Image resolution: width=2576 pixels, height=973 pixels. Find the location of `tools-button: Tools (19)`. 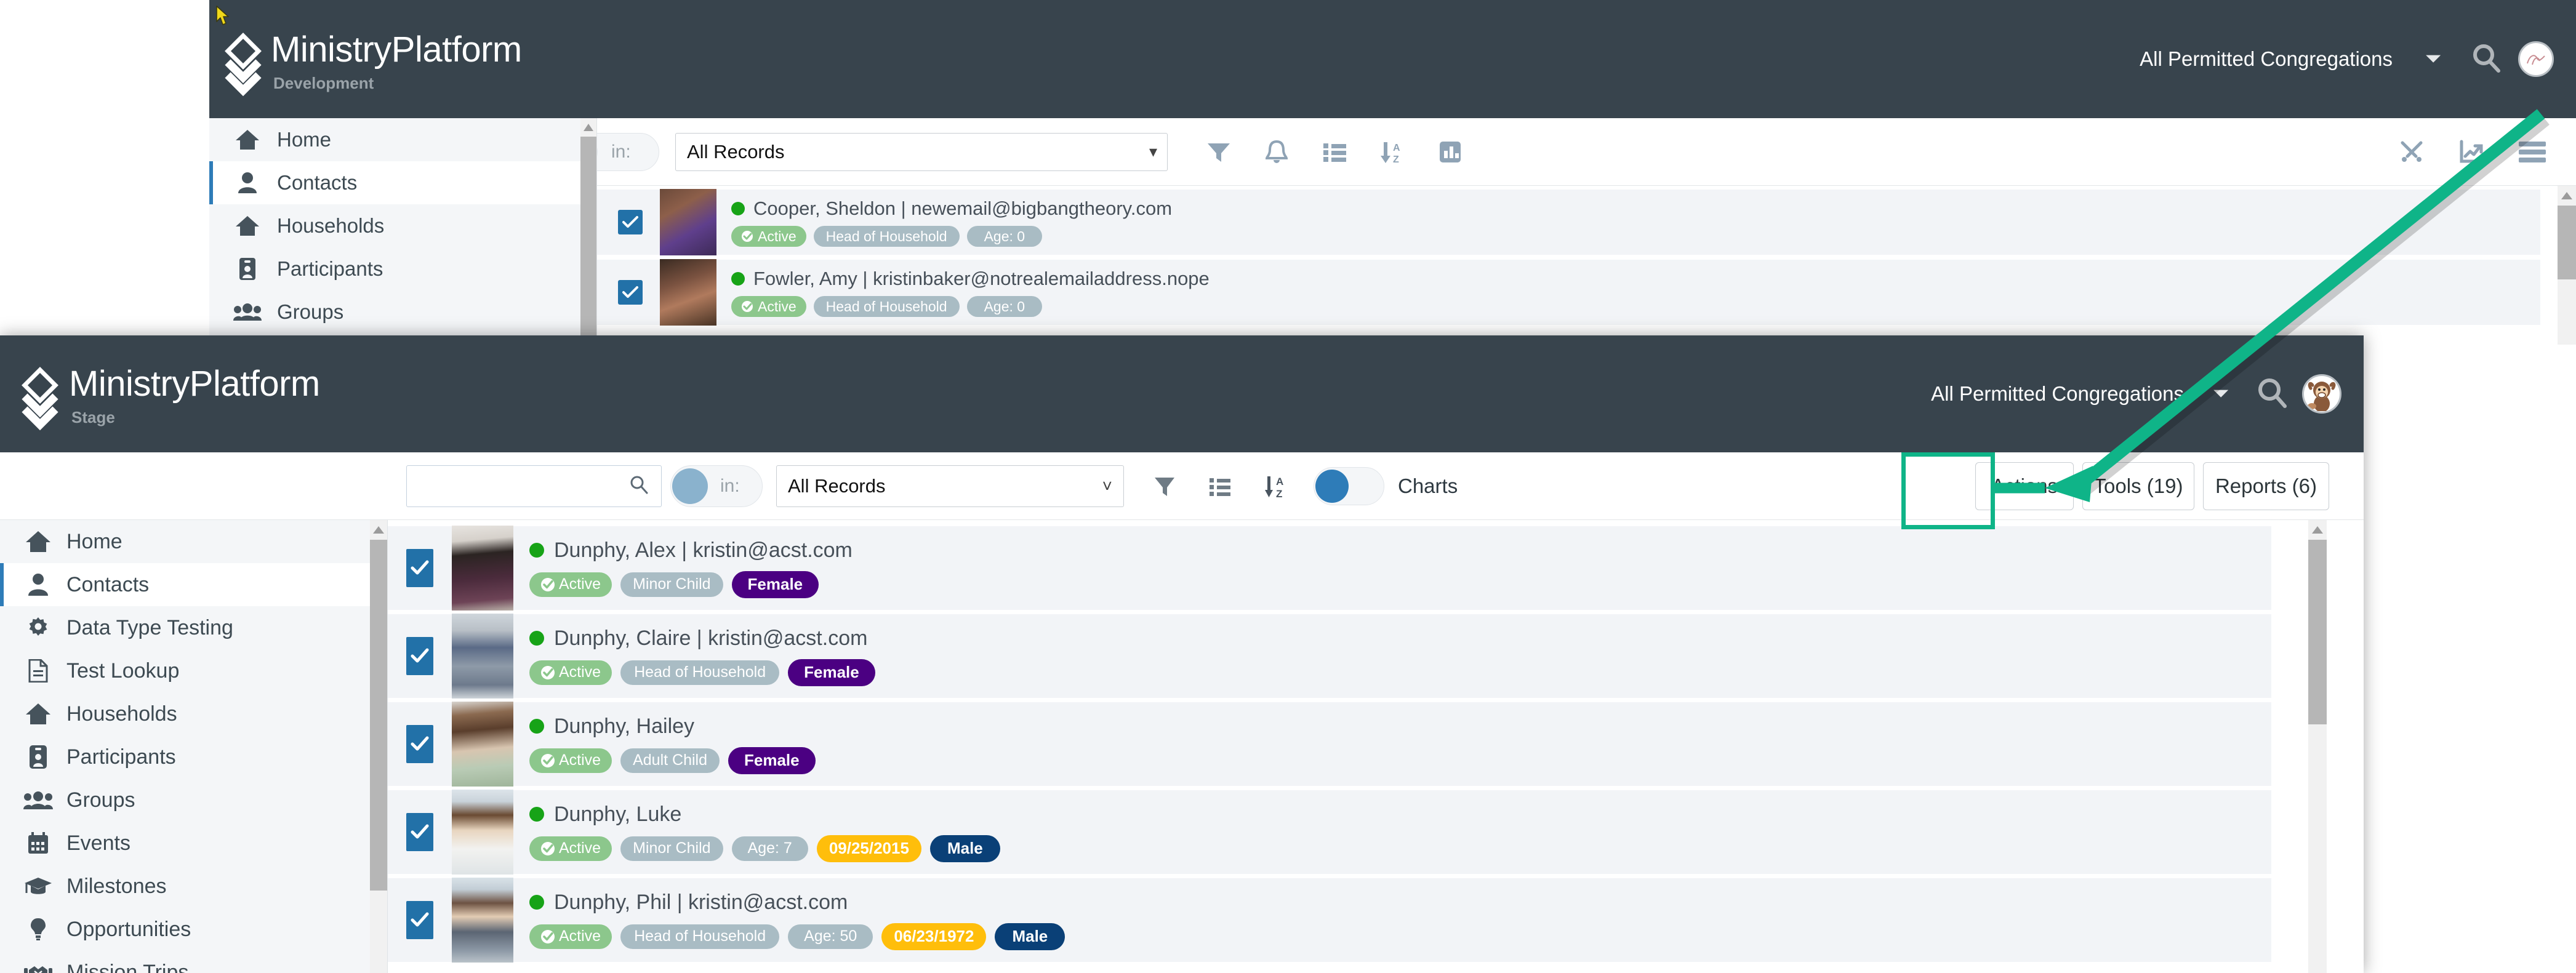

tools-button: Tools (19) is located at coordinates (2138, 486).